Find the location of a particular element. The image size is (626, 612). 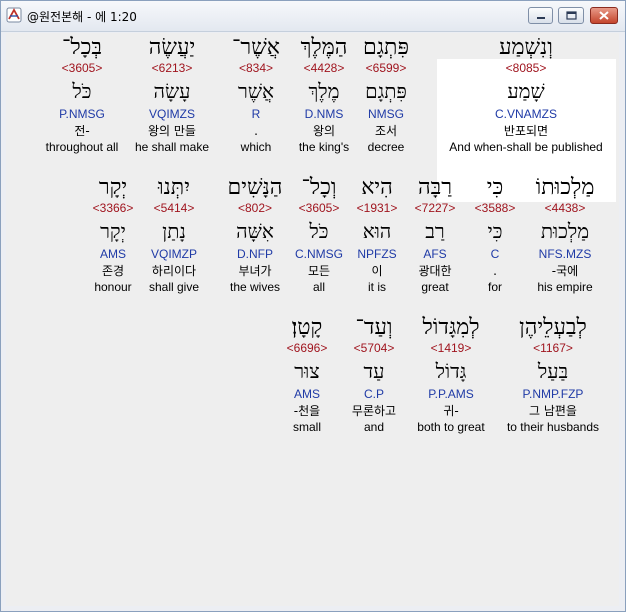

english-gloss: which is located at coordinates (256, 147).